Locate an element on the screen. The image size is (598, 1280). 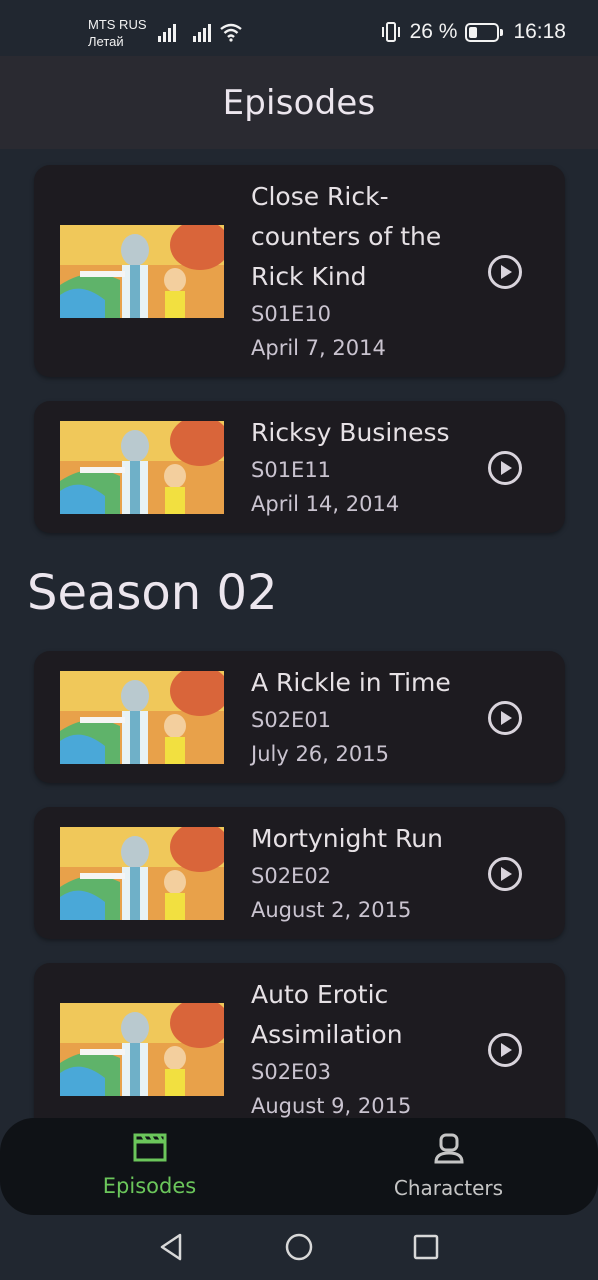
episode-date: July 26, 2015 is located at coordinates (320, 754).